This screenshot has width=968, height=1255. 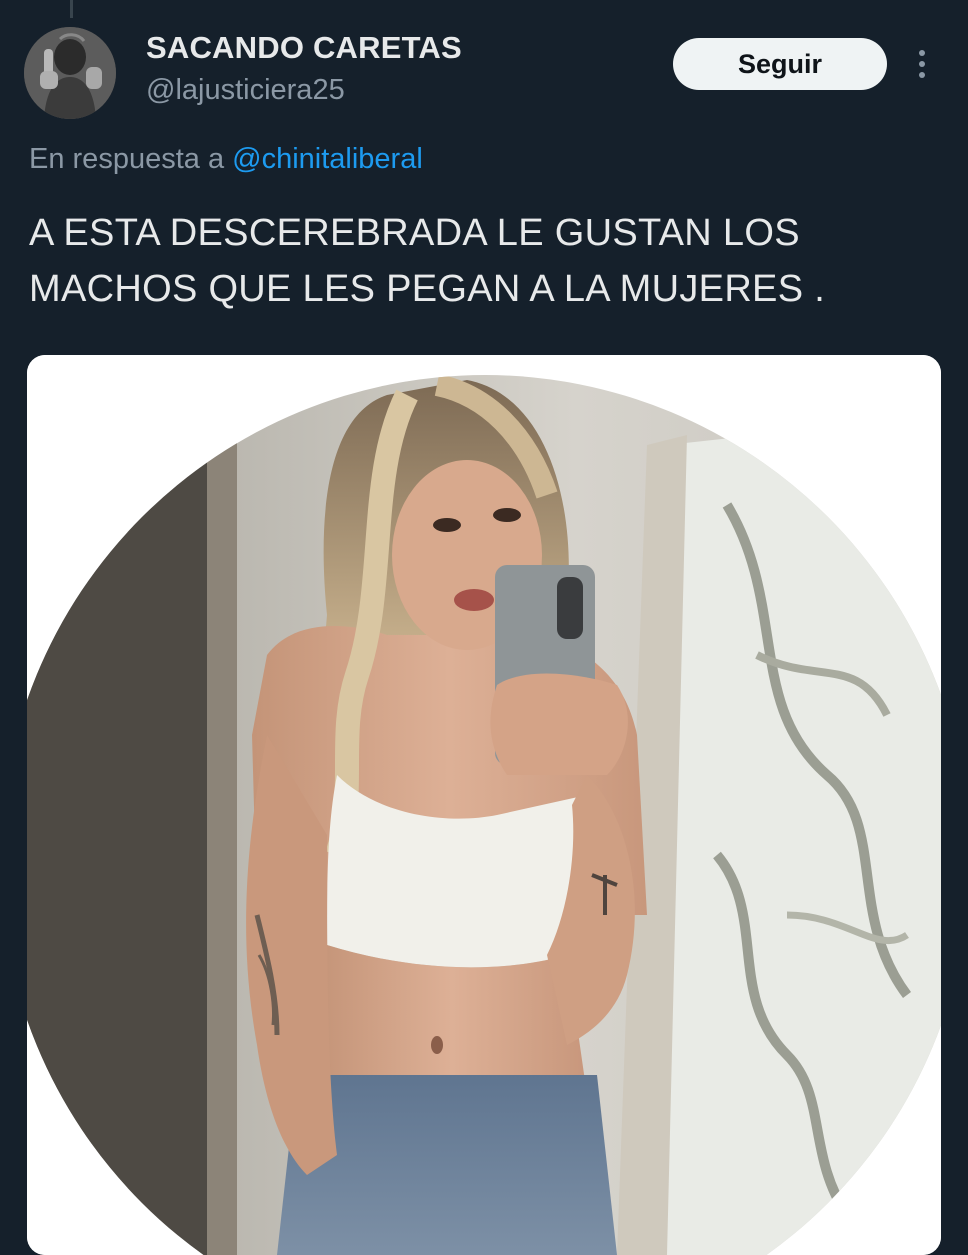 I want to click on more-vertical-icon, so click(x=922, y=64).